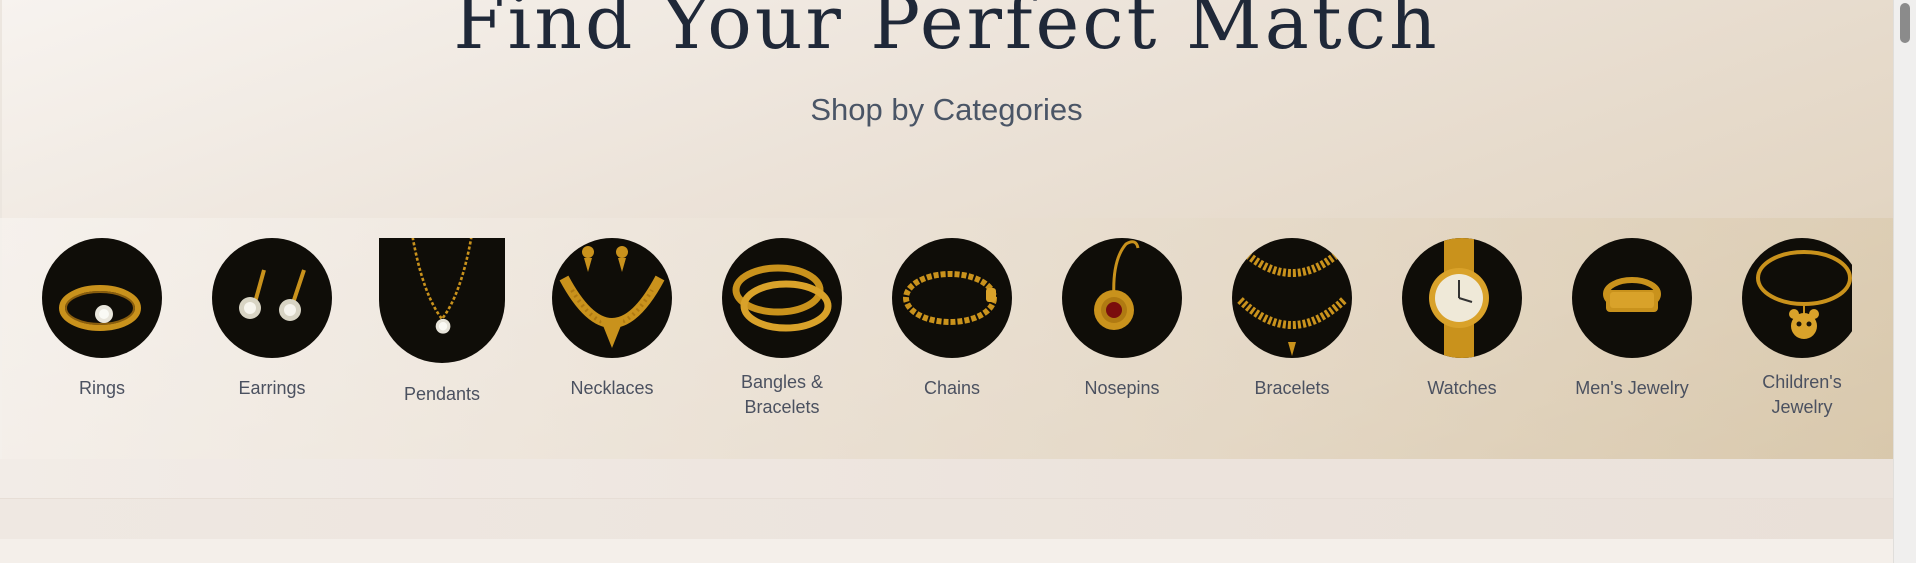 The image size is (1916, 563). I want to click on category-label: Children's Jewelry, so click(1802, 394).